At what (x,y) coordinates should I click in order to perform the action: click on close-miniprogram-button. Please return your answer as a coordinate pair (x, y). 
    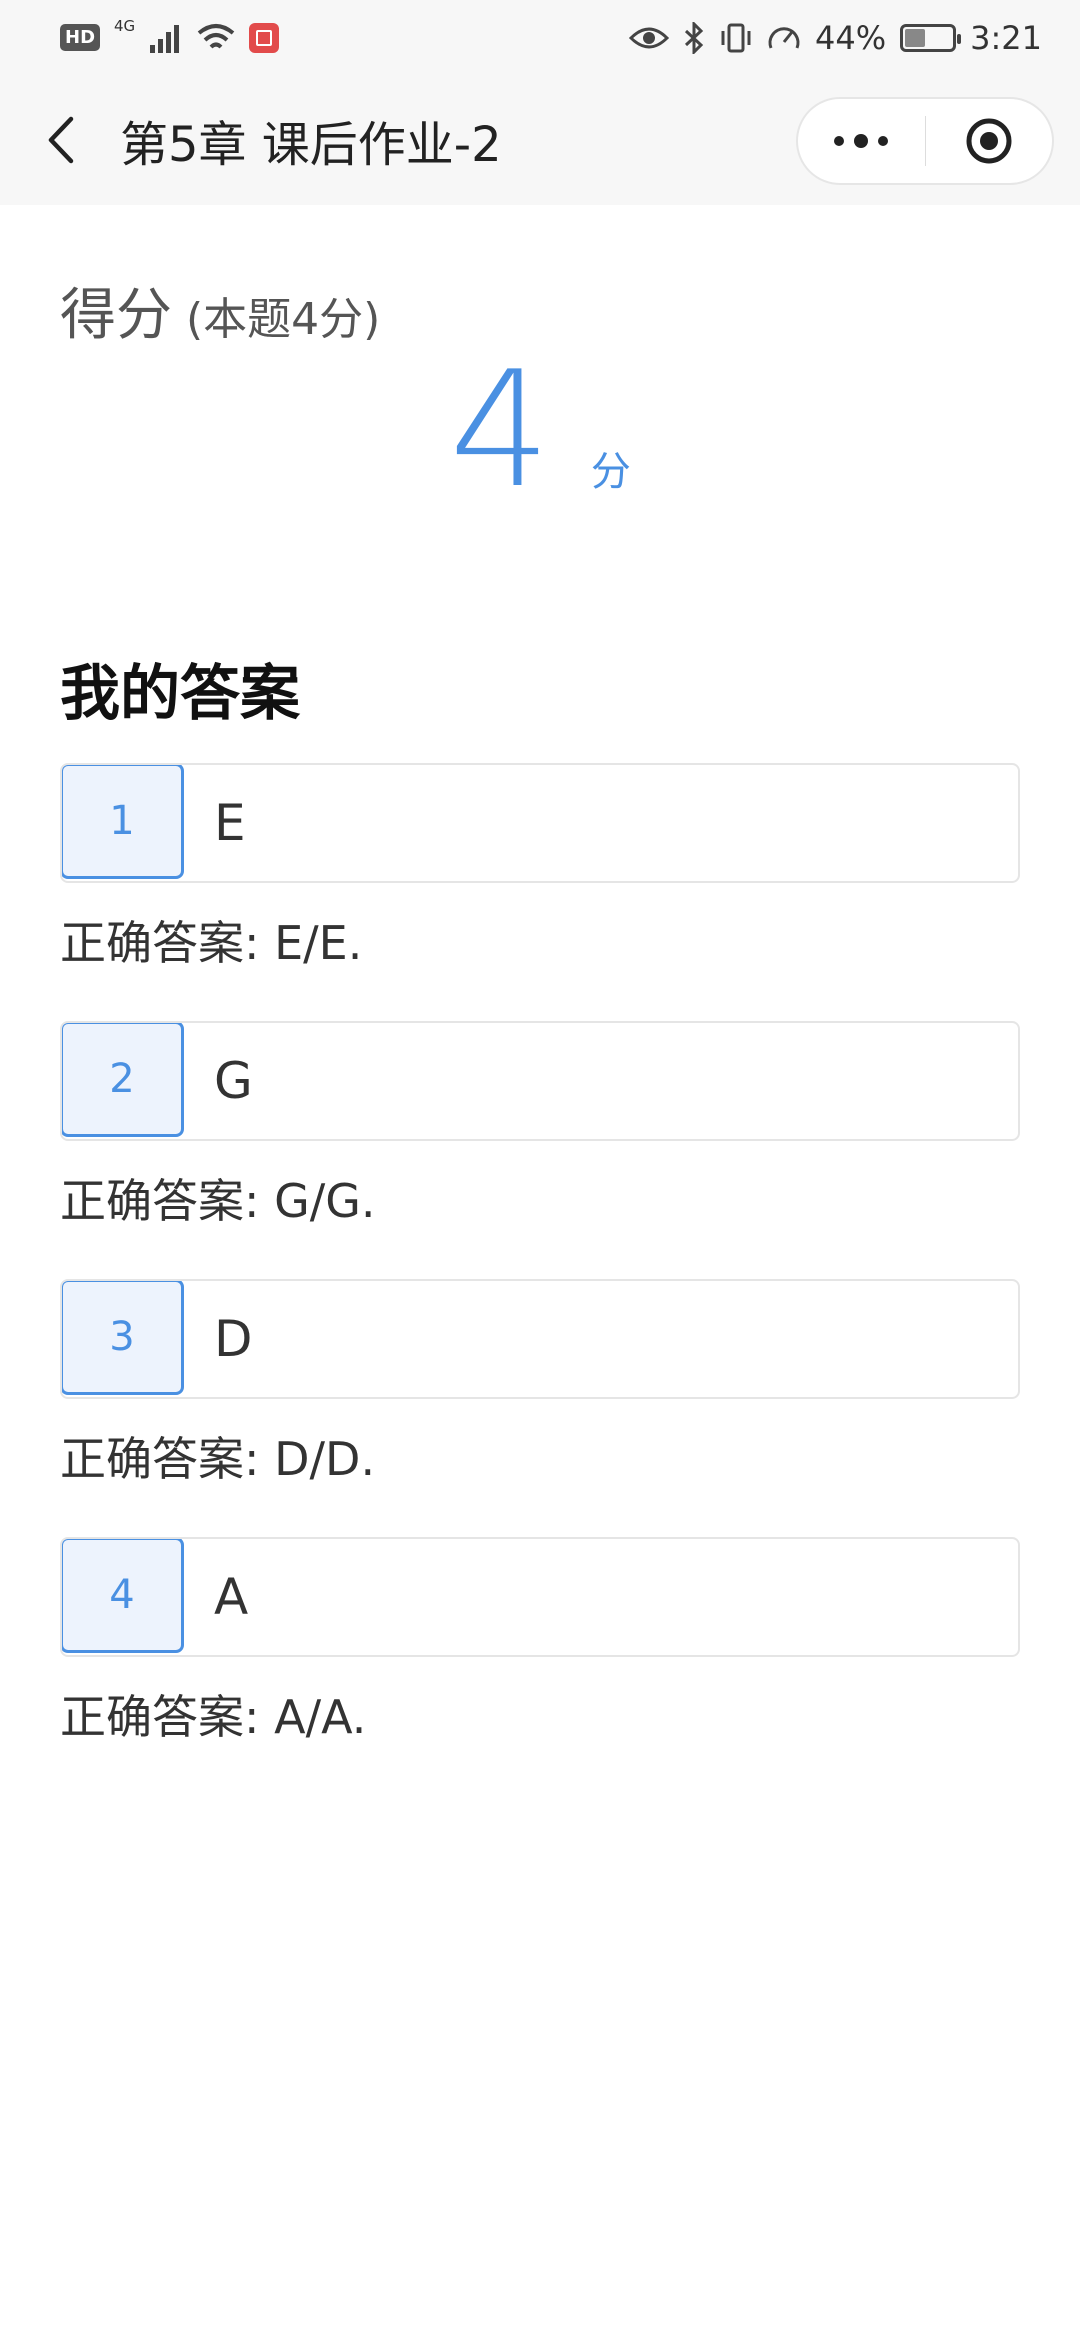
    Looking at the image, I should click on (988, 141).